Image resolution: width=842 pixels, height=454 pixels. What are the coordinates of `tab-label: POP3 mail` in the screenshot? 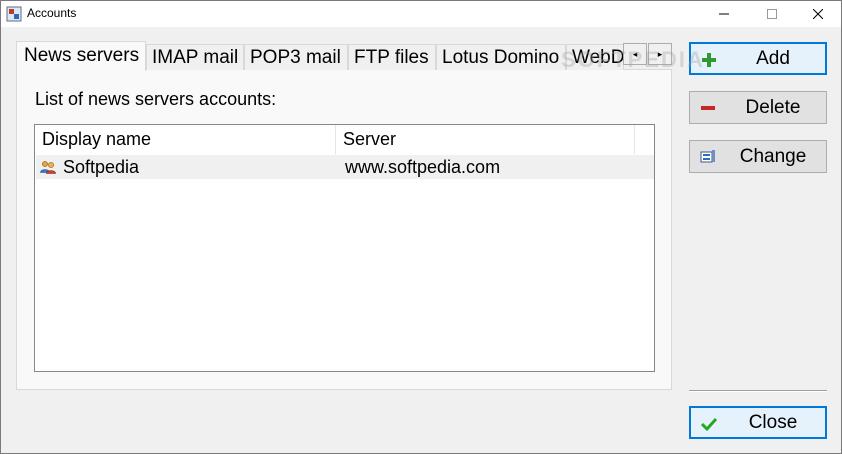 It's located at (295, 57).